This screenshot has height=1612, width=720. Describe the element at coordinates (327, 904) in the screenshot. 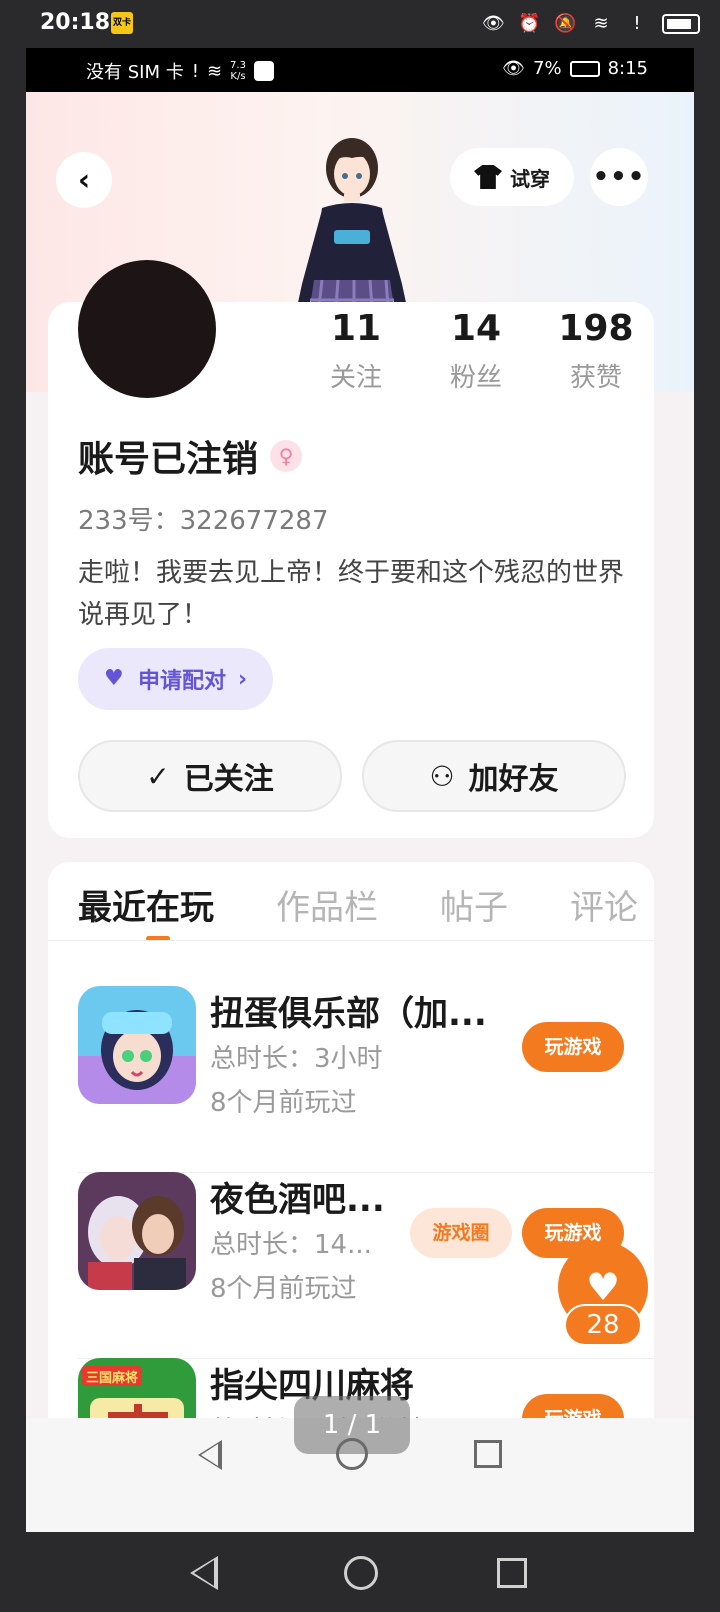

I see `tab-works: 作品栏` at that location.